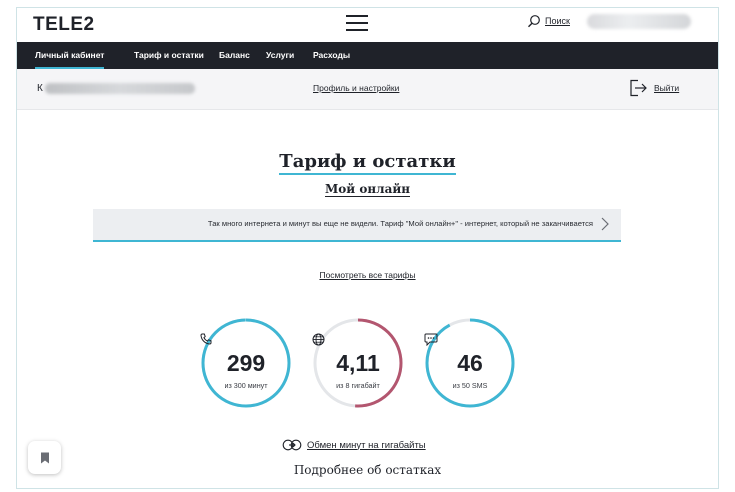 This screenshot has height=492, width=735. I want to click on bookmark-icon, so click(44, 457).